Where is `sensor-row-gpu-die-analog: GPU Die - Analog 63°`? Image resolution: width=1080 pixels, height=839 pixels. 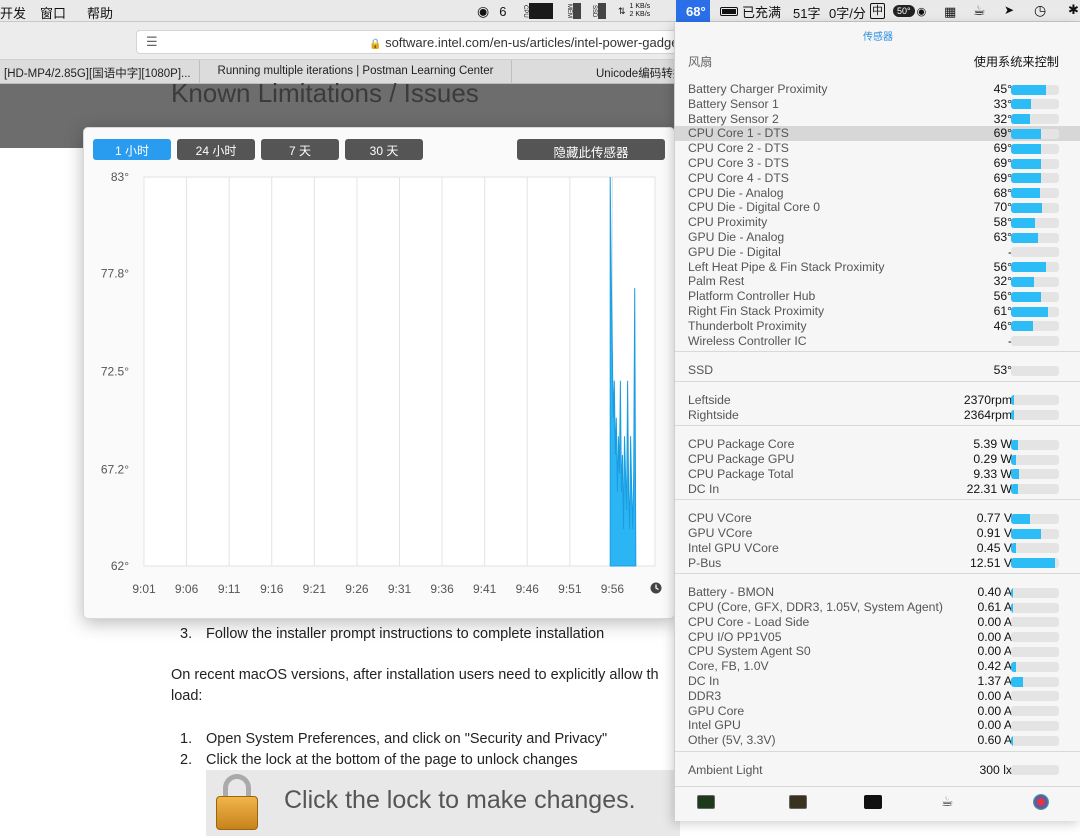
sensor-row-gpu-die-analog: GPU Die - Analog 63° is located at coordinates (877, 237).